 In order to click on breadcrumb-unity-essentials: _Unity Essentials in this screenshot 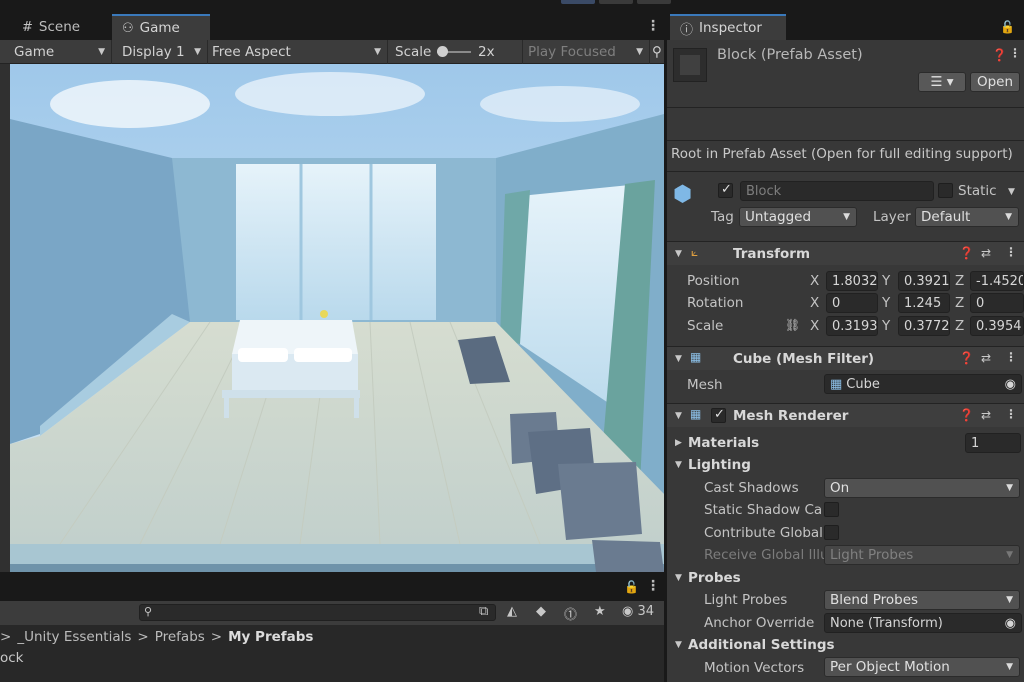, I will do `click(74, 637)`.